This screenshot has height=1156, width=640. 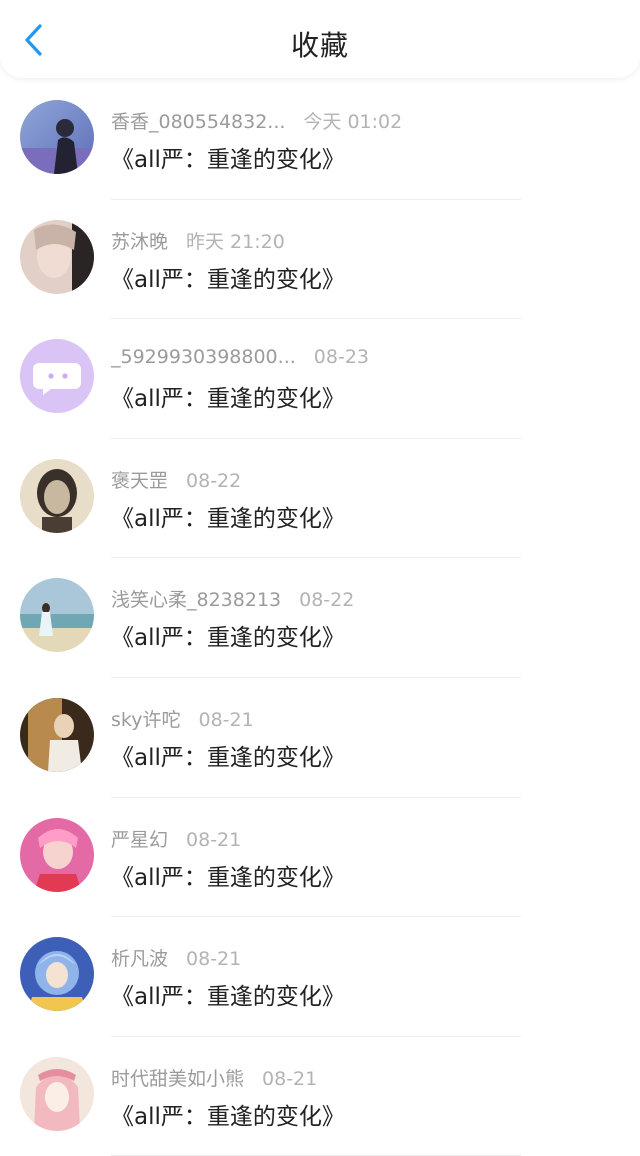 What do you see at coordinates (176, 838) in the screenshot?
I see `item-meta: 严星幻 08-21` at bounding box center [176, 838].